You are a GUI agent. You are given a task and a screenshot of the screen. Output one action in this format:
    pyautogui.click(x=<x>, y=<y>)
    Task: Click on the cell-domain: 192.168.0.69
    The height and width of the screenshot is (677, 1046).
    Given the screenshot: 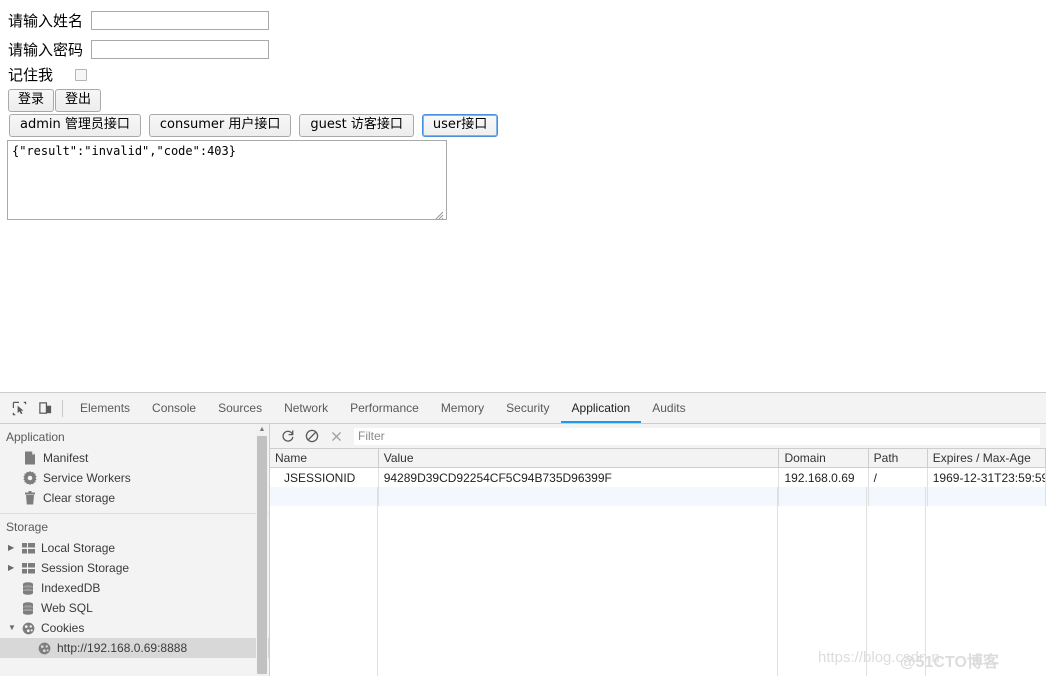 What is the action you would take?
    pyautogui.click(x=823, y=477)
    